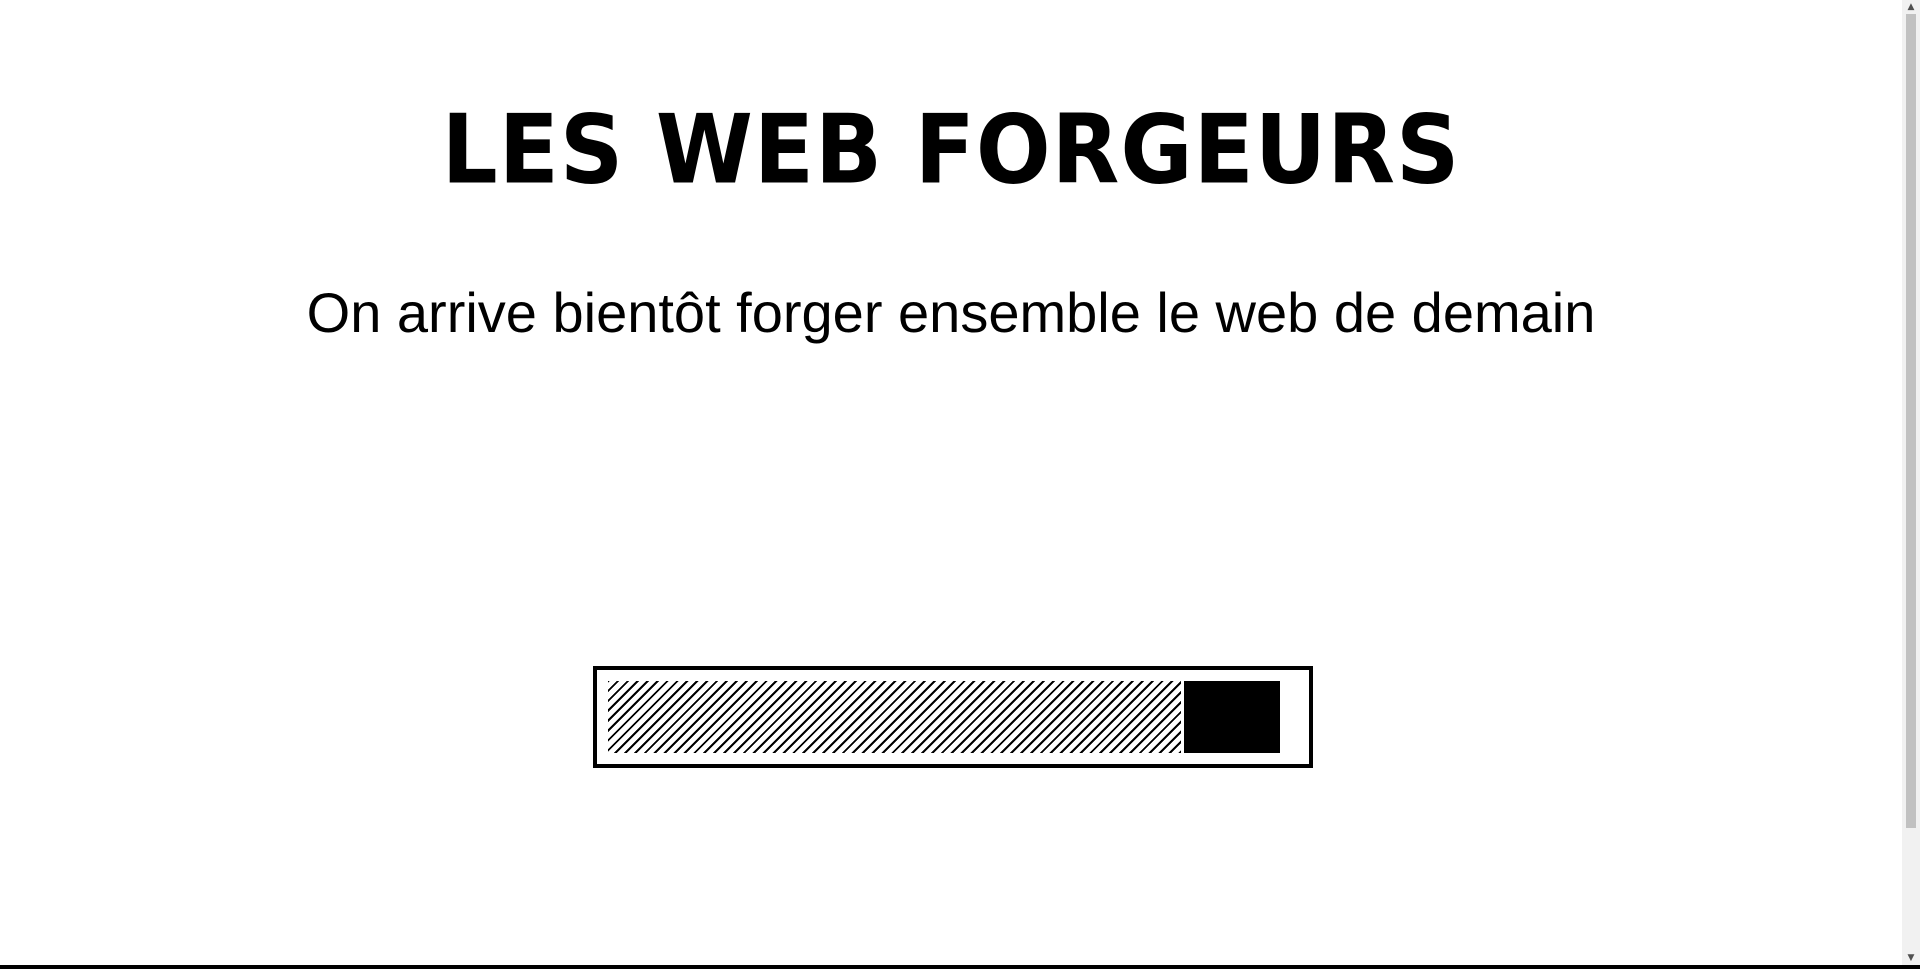 The height and width of the screenshot is (969, 1920). What do you see at coordinates (894, 717) in the screenshot?
I see `progress-fill` at bounding box center [894, 717].